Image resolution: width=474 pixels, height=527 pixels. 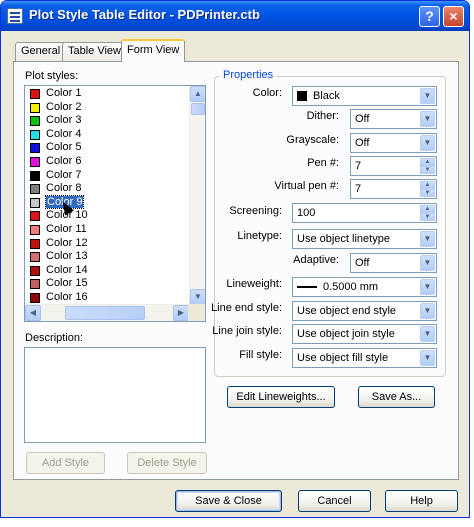 What do you see at coordinates (364, 287) in the screenshot?
I see `lineweight-dropdown: 0.5000 mm ▼` at bounding box center [364, 287].